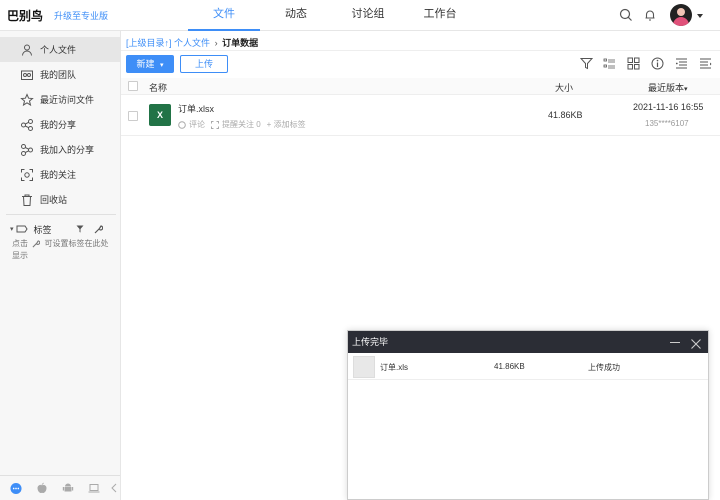 Image resolution: width=720 pixels, height=500 pixels. Describe the element at coordinates (67, 100) in the screenshot. I see `sidebar-item-label: 最近访问文件` at that location.